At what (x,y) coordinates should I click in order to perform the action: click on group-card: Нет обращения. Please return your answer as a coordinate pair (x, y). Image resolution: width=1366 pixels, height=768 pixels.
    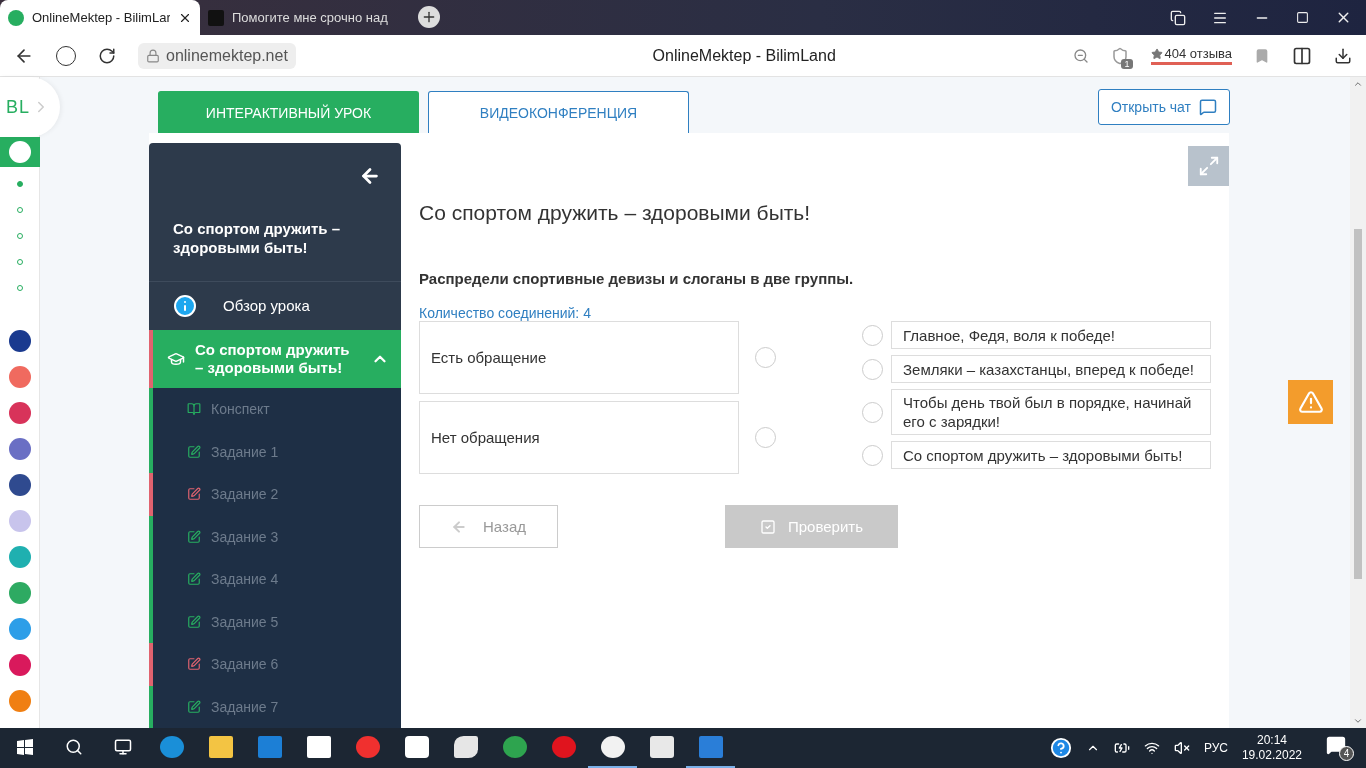
    Looking at the image, I should click on (579, 437).